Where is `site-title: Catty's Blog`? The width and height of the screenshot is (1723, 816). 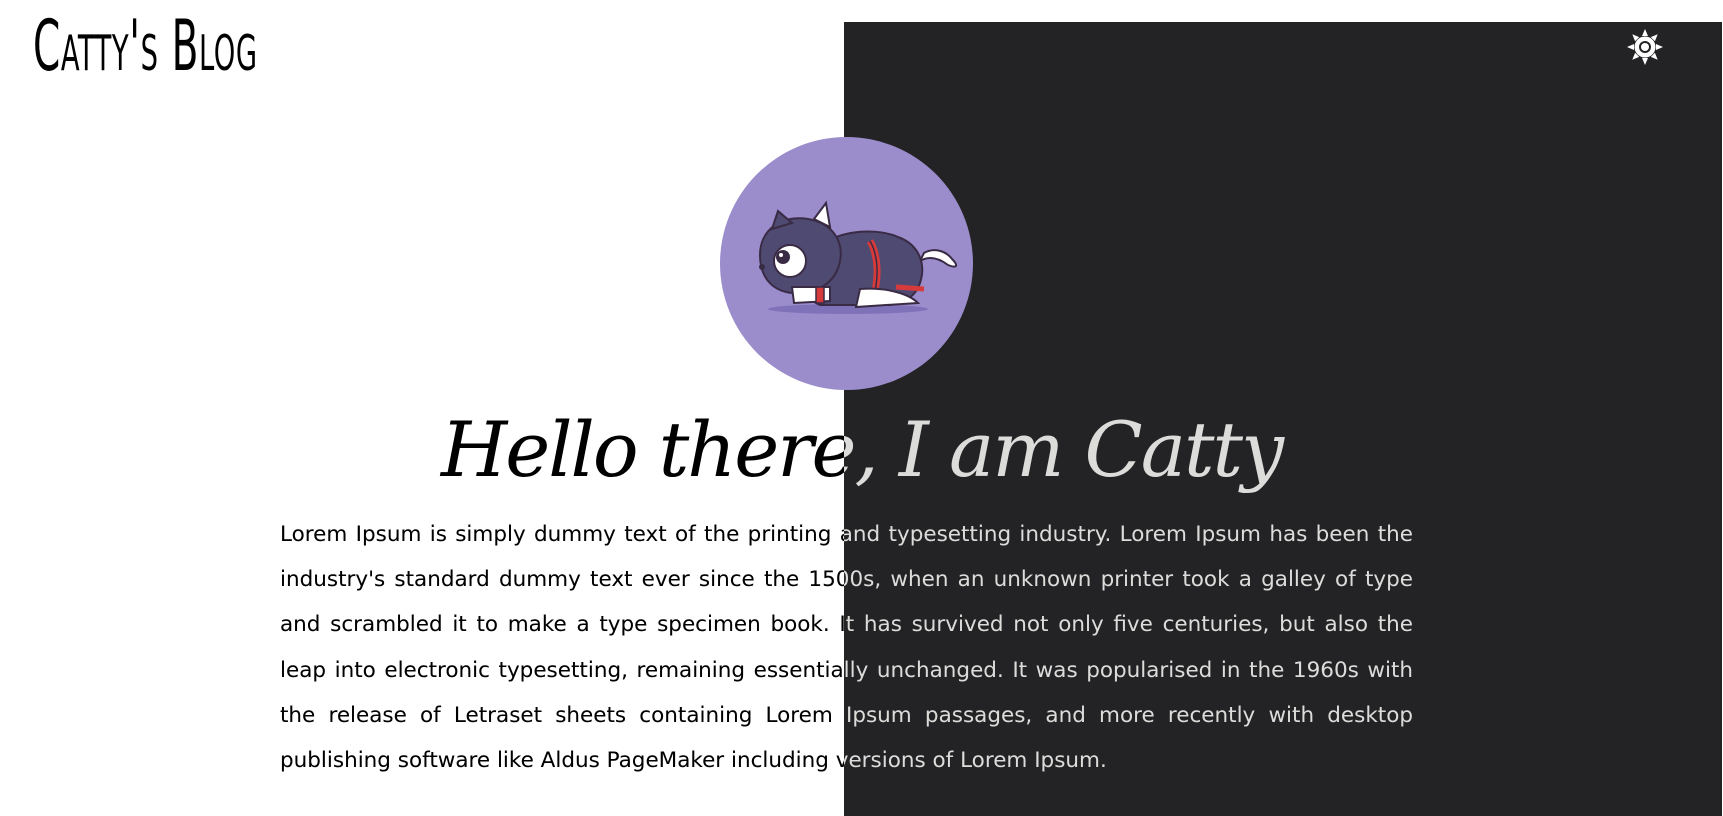 site-title: Catty's Blog is located at coordinates (145, 46).